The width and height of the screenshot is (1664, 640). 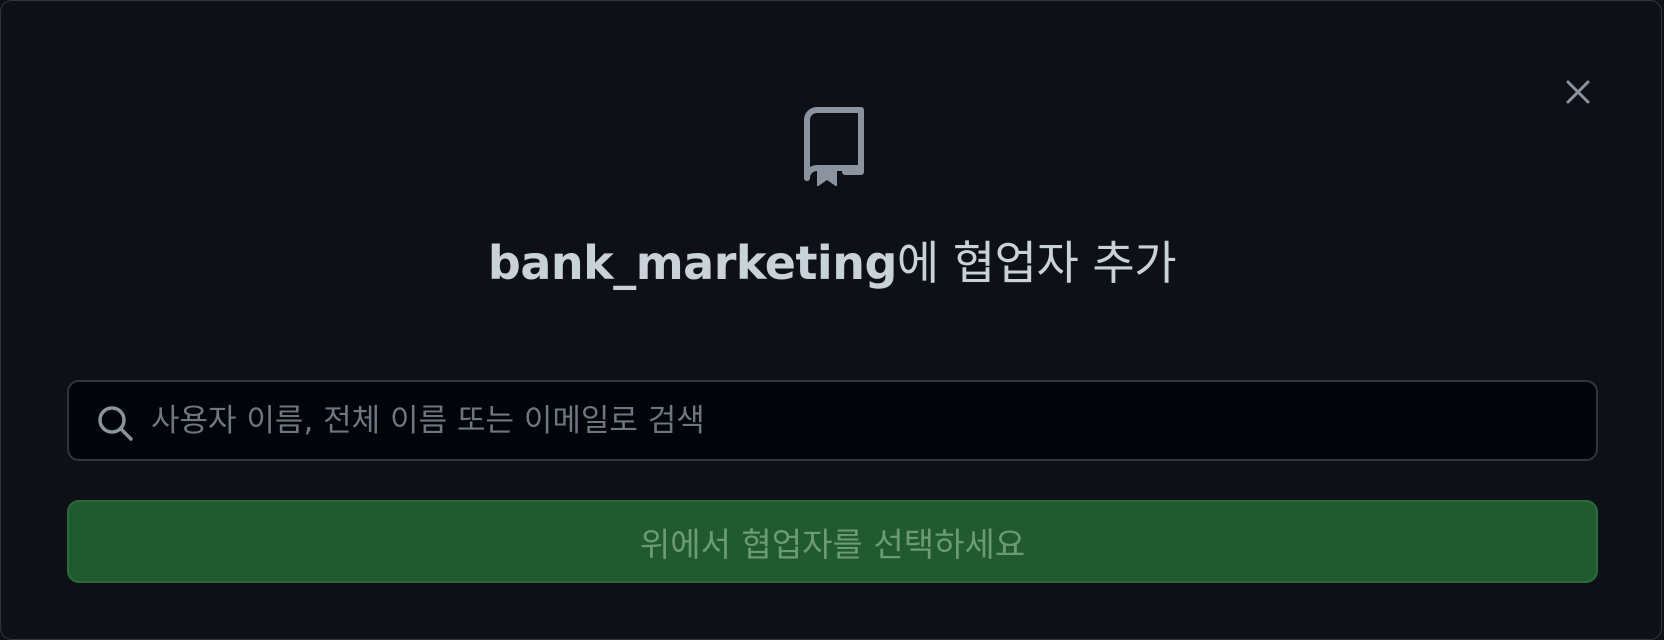 I want to click on select-collaborator-button: 위에서 협업자를 선택하세요, so click(x=832, y=541).